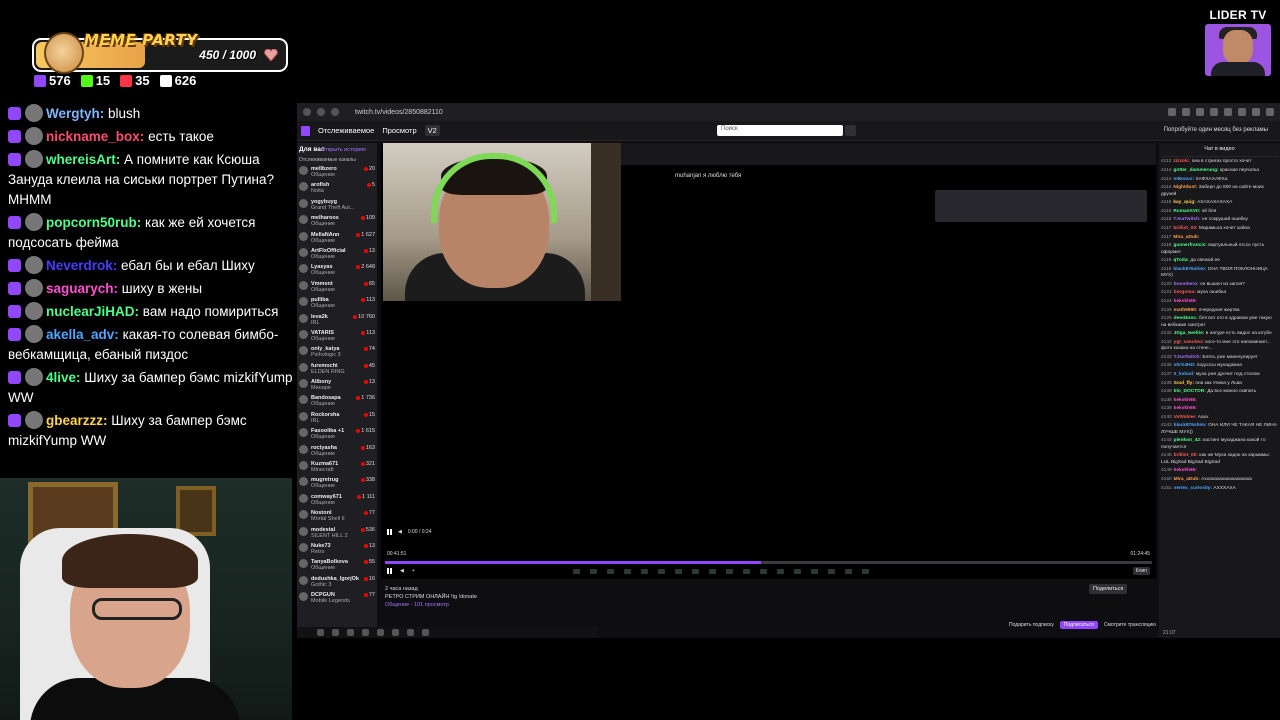  I want to click on nav-browse: Просмотр, so click(399, 130).